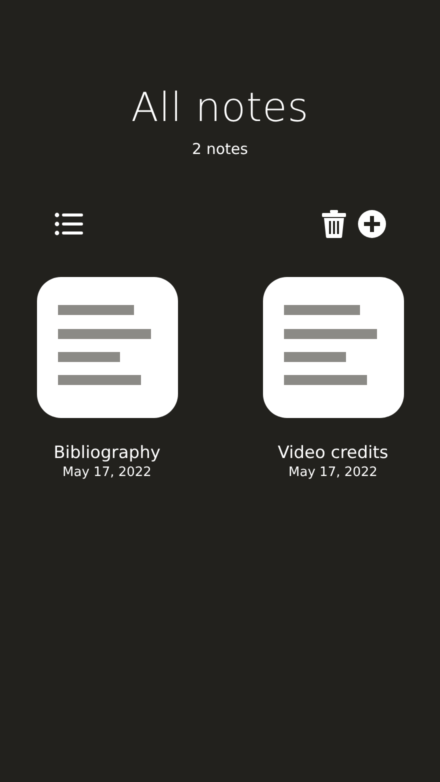 Image resolution: width=440 pixels, height=782 pixels. Describe the element at coordinates (220, 108) in the screenshot. I see `page-title: All notes` at that location.